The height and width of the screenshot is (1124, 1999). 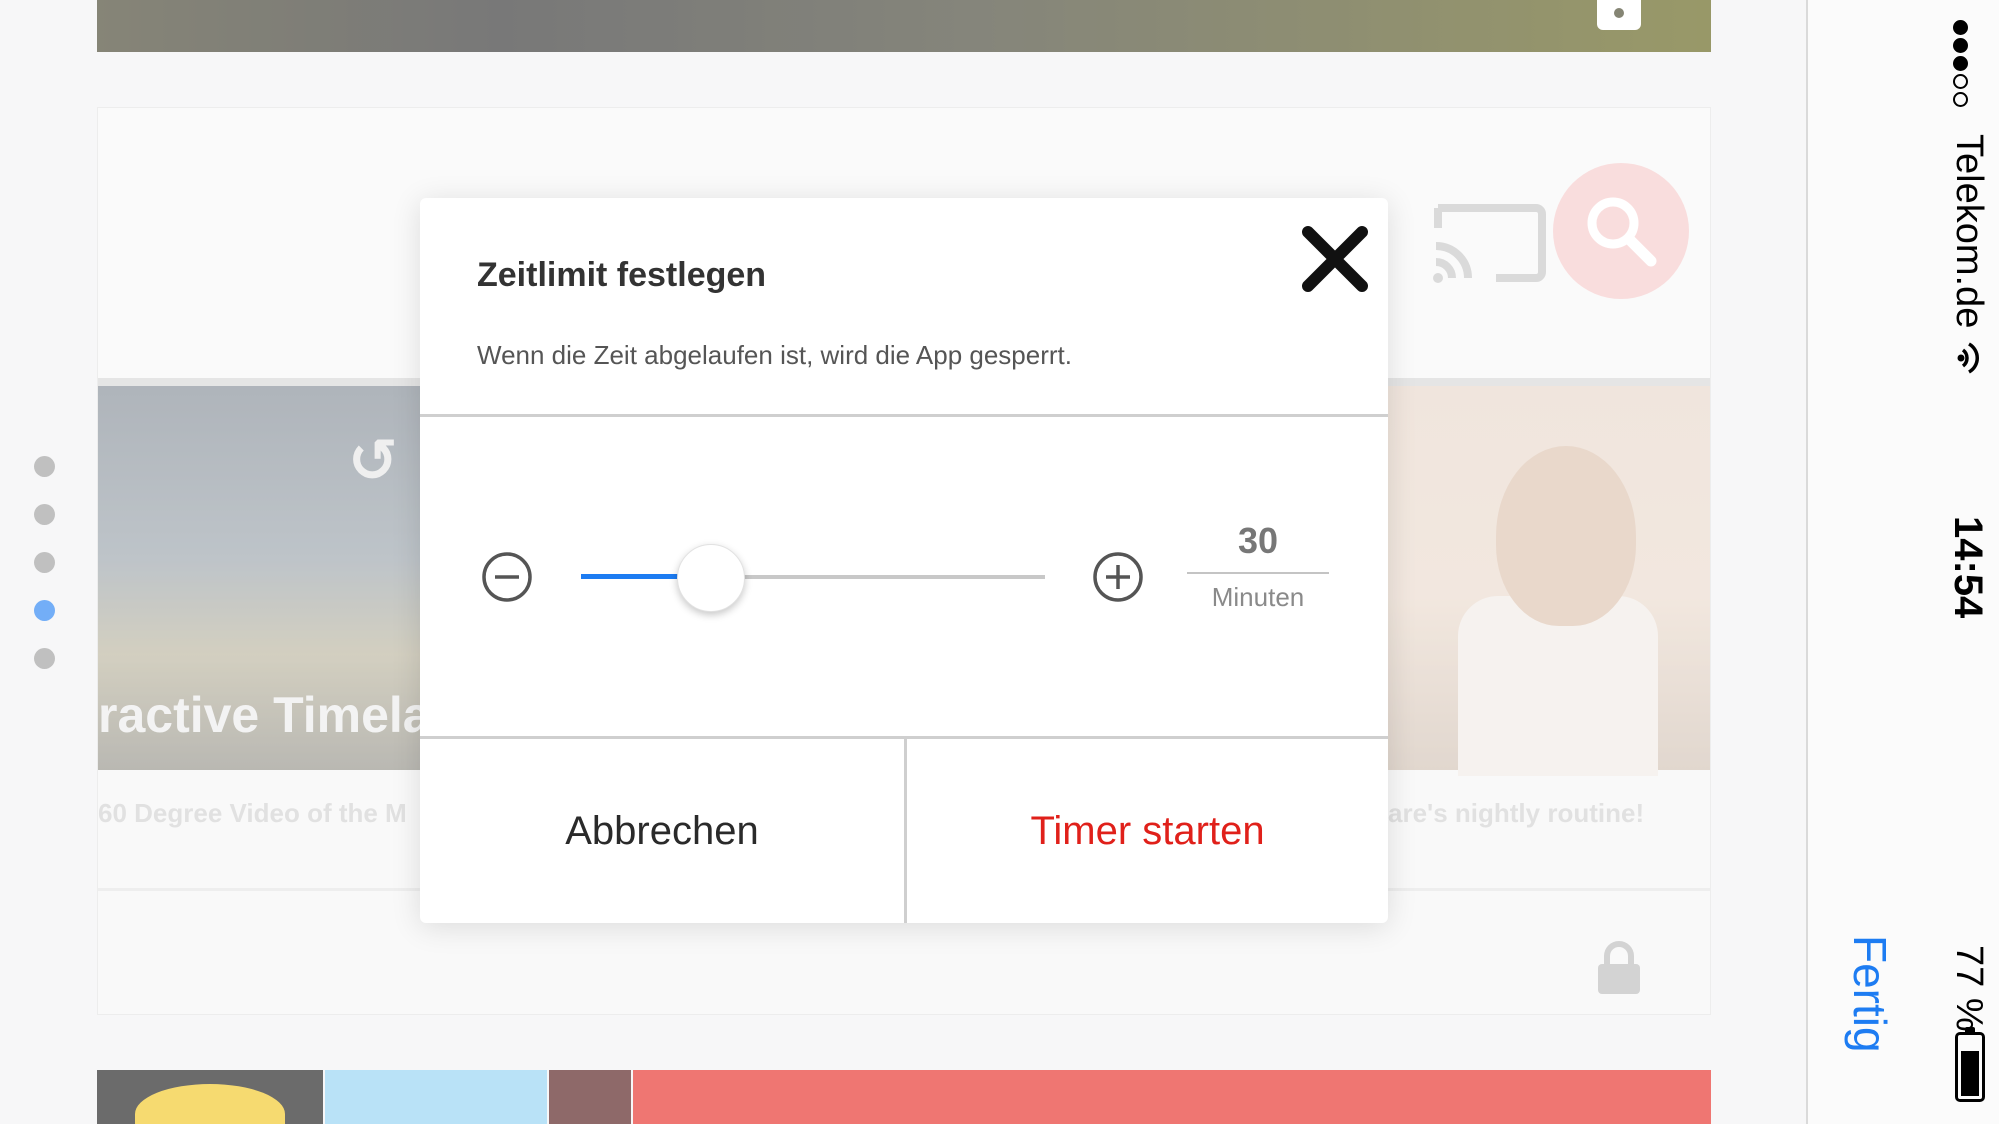 What do you see at coordinates (710, 578) in the screenshot?
I see `slider-thumb` at bounding box center [710, 578].